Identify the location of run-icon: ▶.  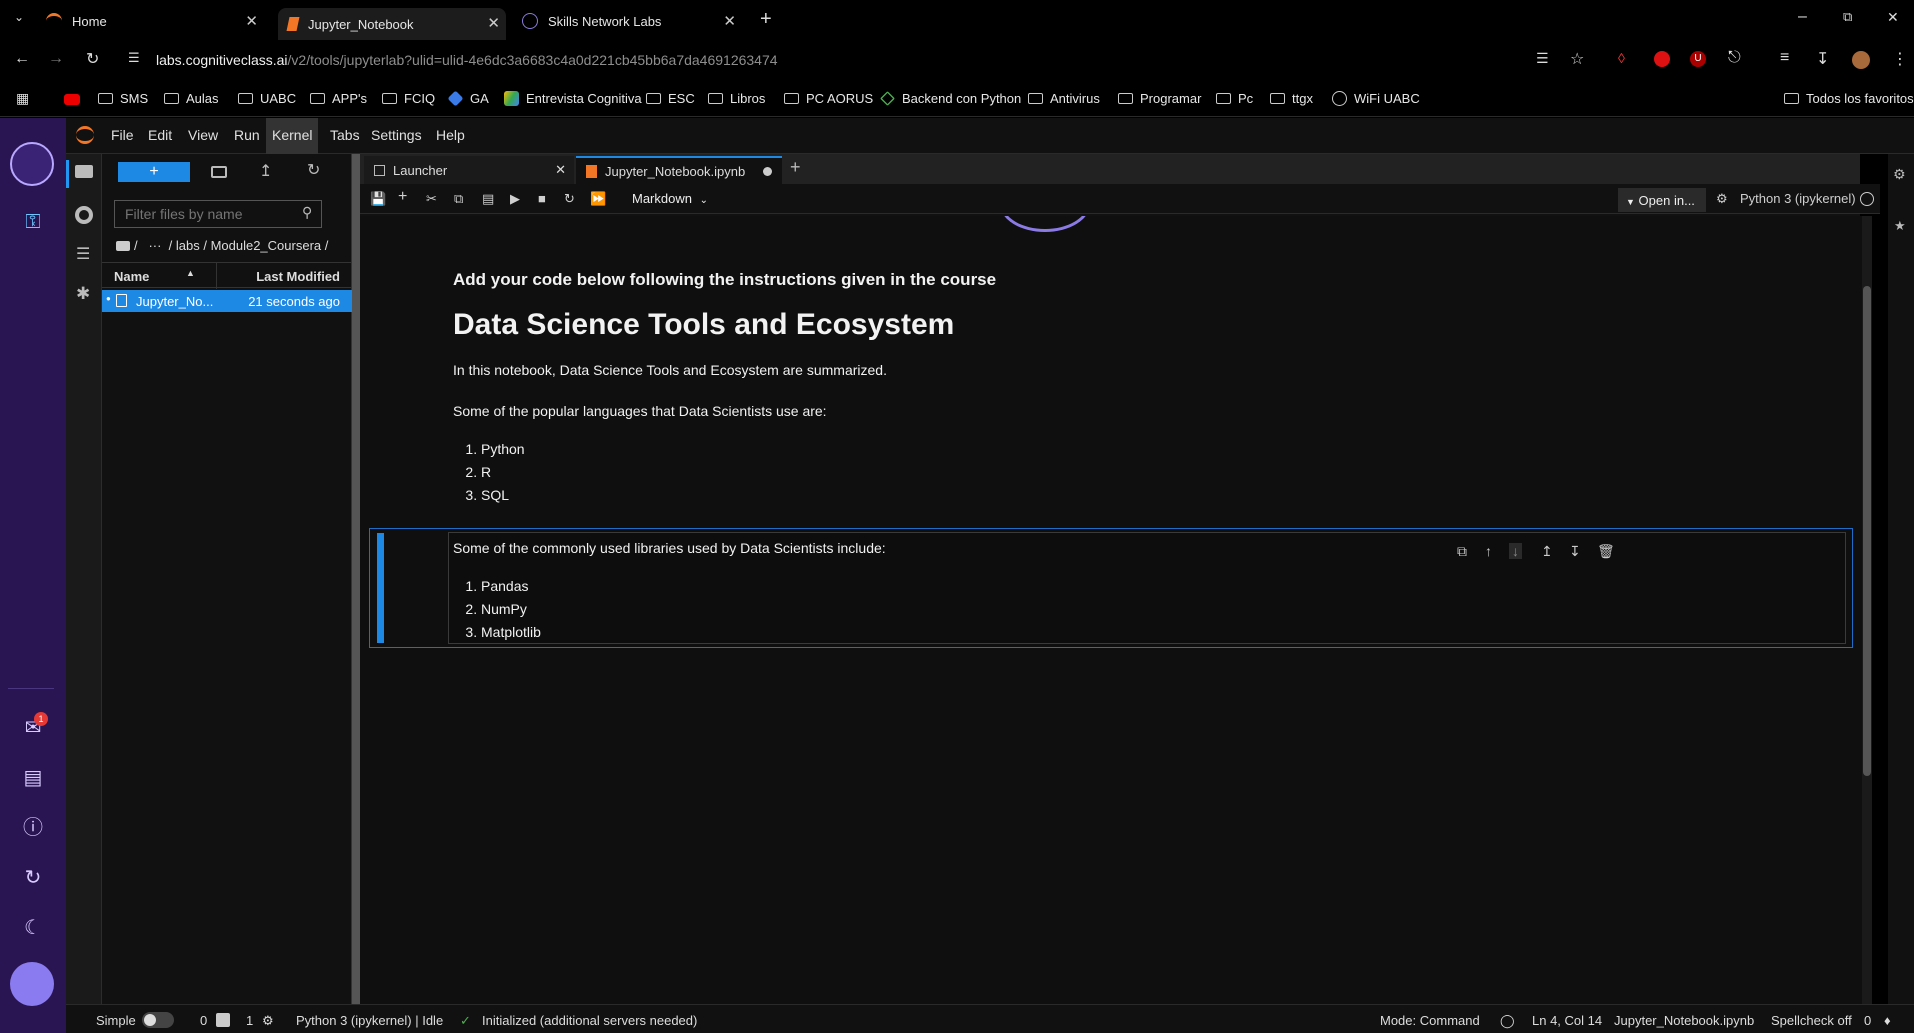
(515, 199).